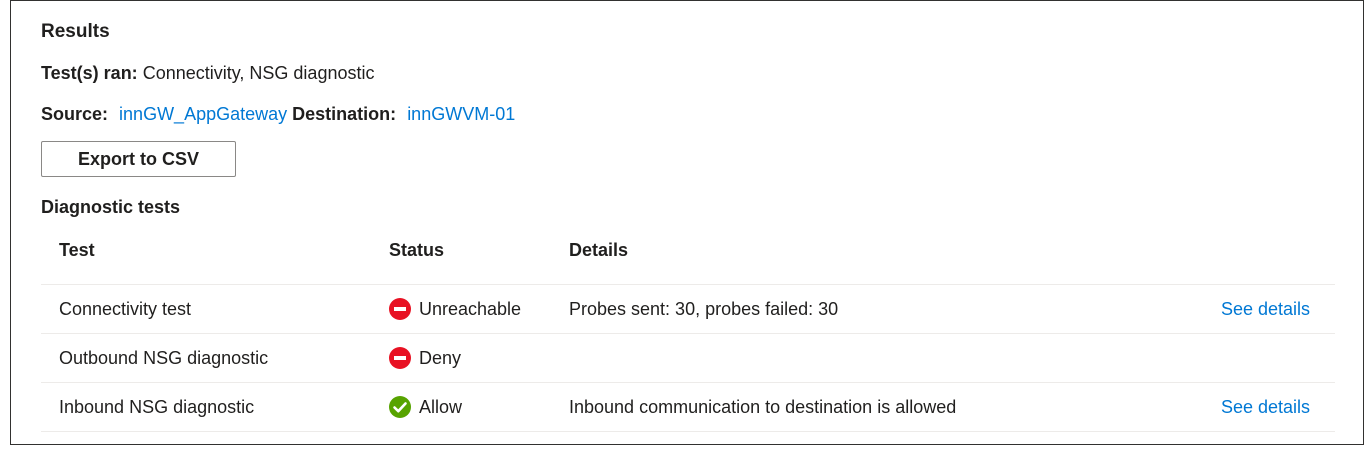  What do you see at coordinates (461, 114) in the screenshot?
I see `destination-link: innGWVM-01` at bounding box center [461, 114].